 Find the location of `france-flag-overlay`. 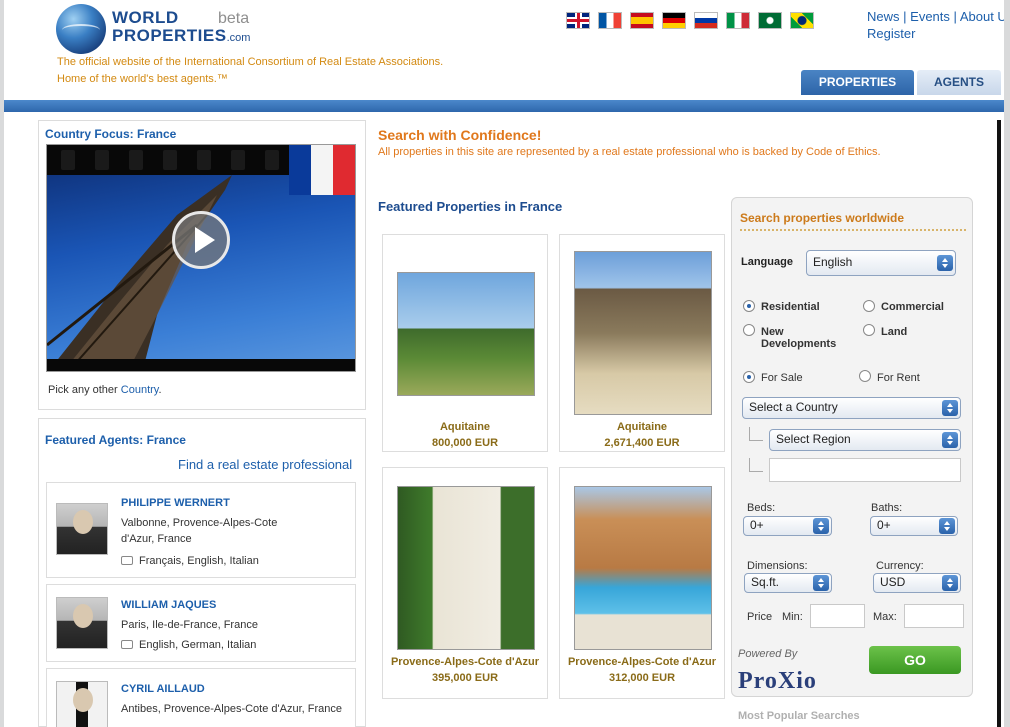

france-flag-overlay is located at coordinates (322, 170).